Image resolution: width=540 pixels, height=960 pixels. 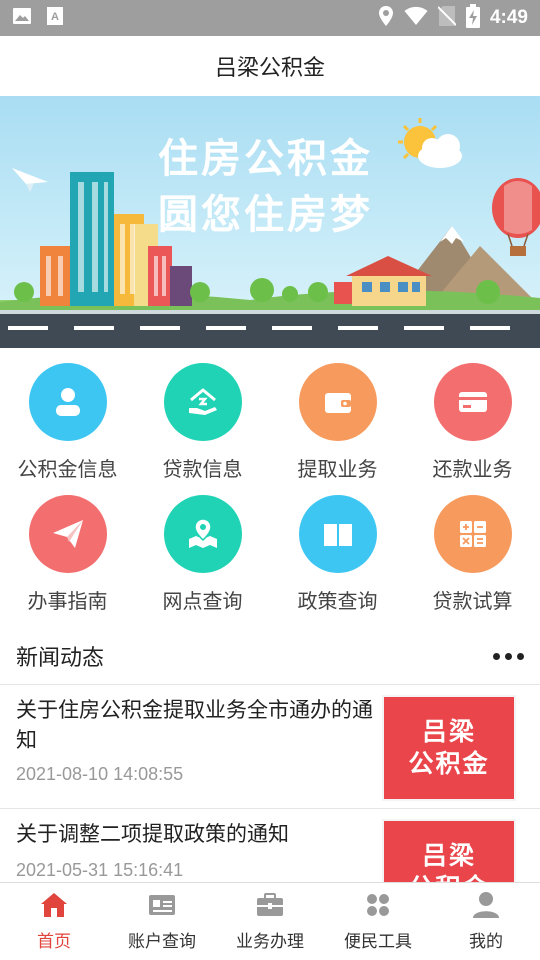 I want to click on more-icon, so click(x=508, y=656).